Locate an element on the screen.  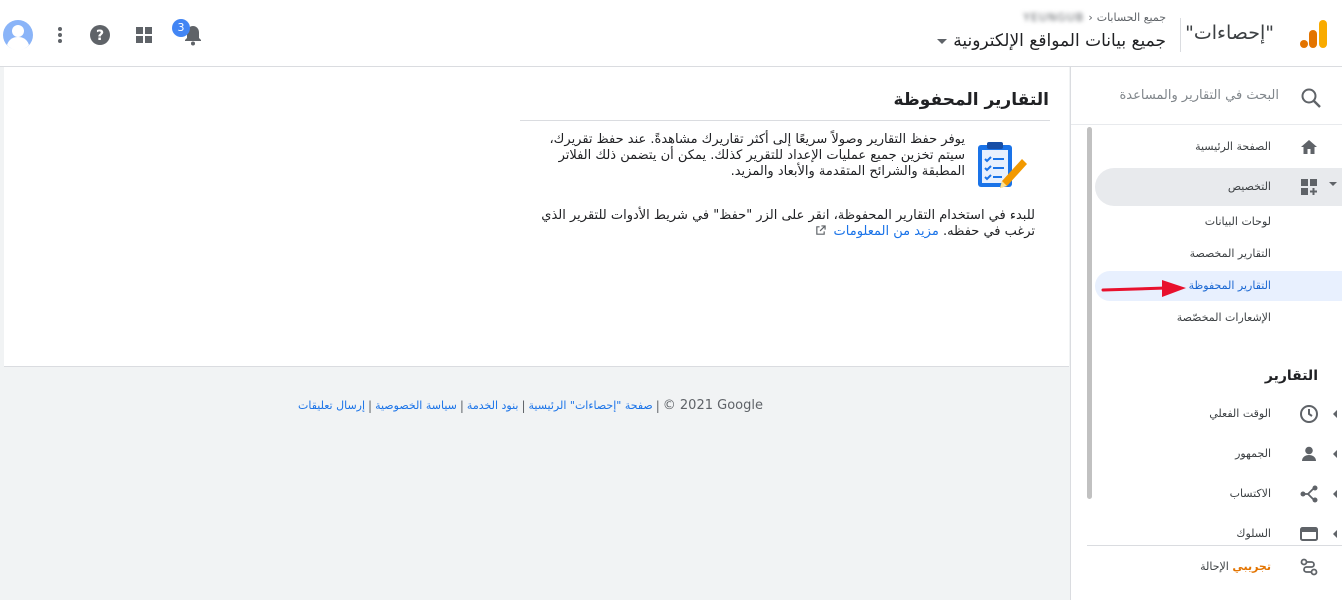
sidebar-item-customization: التخصيص is located at coordinates (1218, 187).